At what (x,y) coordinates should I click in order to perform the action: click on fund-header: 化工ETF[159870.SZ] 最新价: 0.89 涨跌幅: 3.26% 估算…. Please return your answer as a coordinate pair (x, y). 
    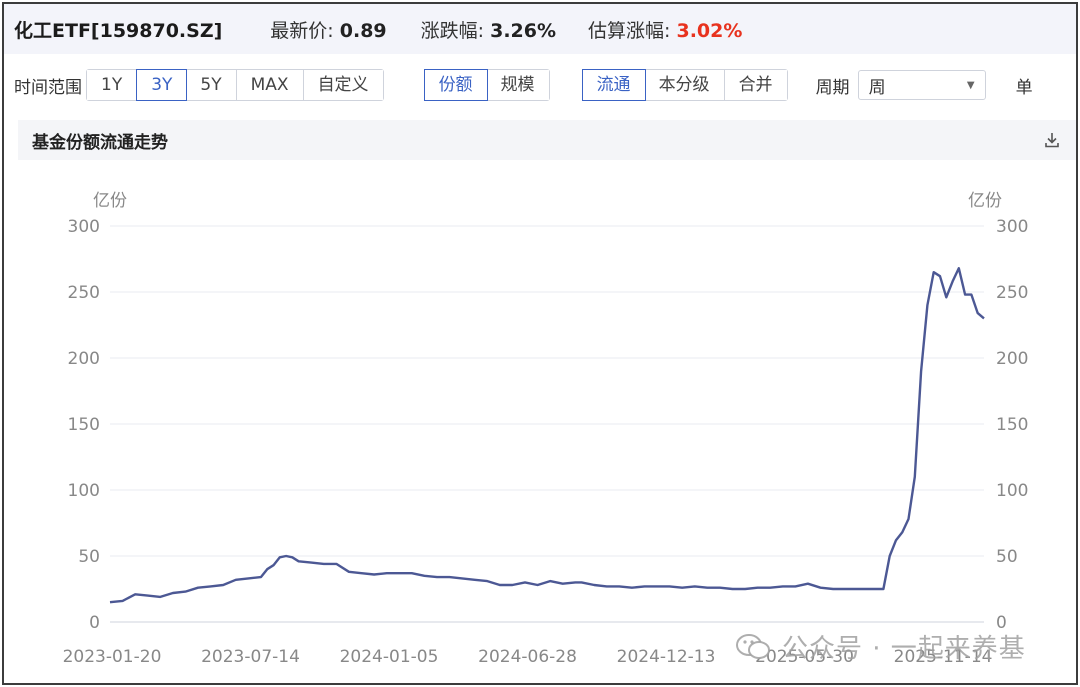
    Looking at the image, I should click on (540, 29).